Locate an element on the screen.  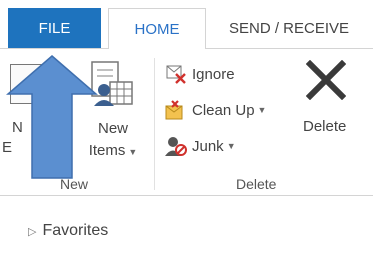
clean-up-icon is located at coordinates (174, 110).